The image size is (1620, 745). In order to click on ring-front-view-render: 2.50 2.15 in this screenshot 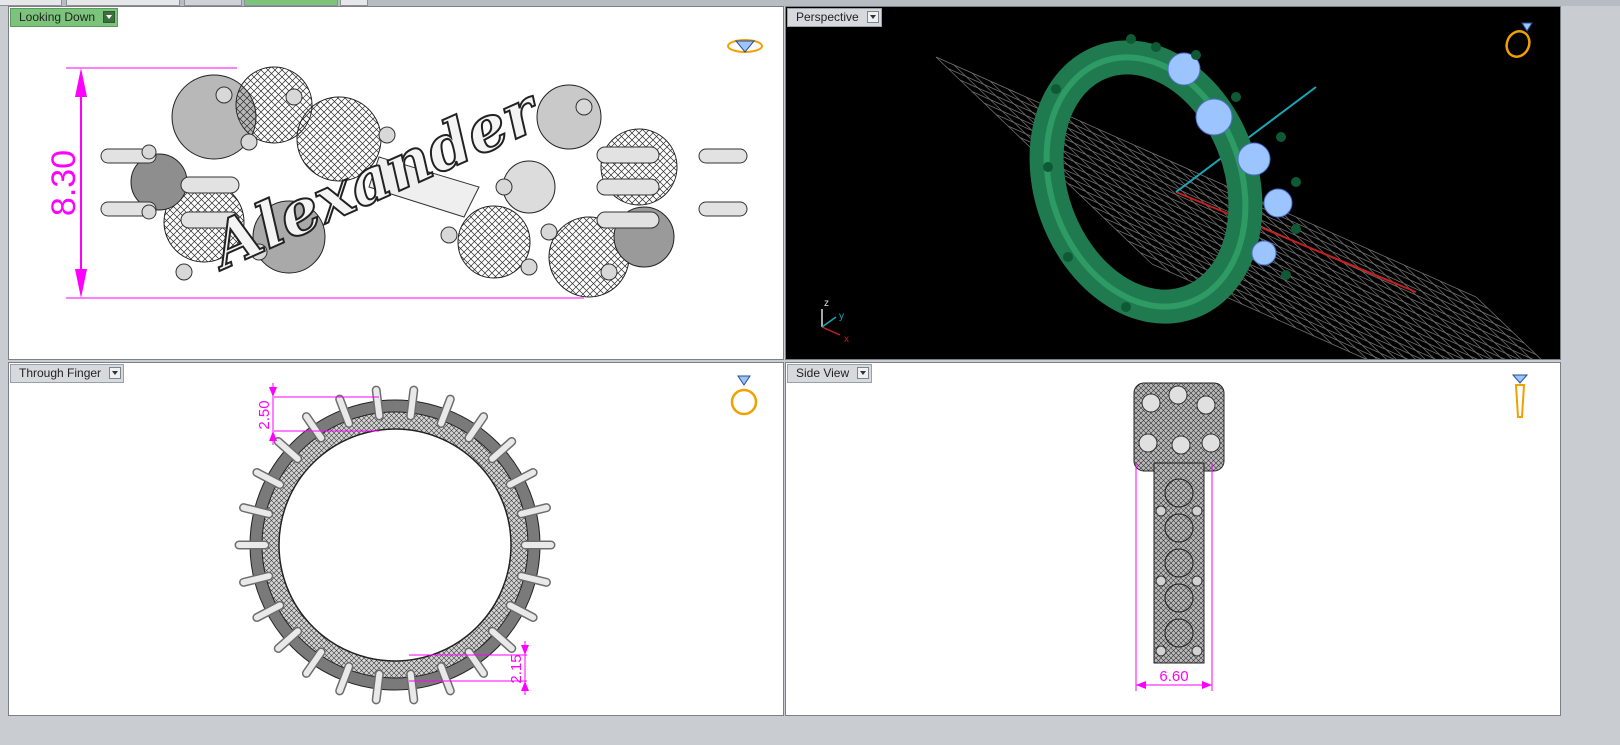, I will do `click(395, 544)`.